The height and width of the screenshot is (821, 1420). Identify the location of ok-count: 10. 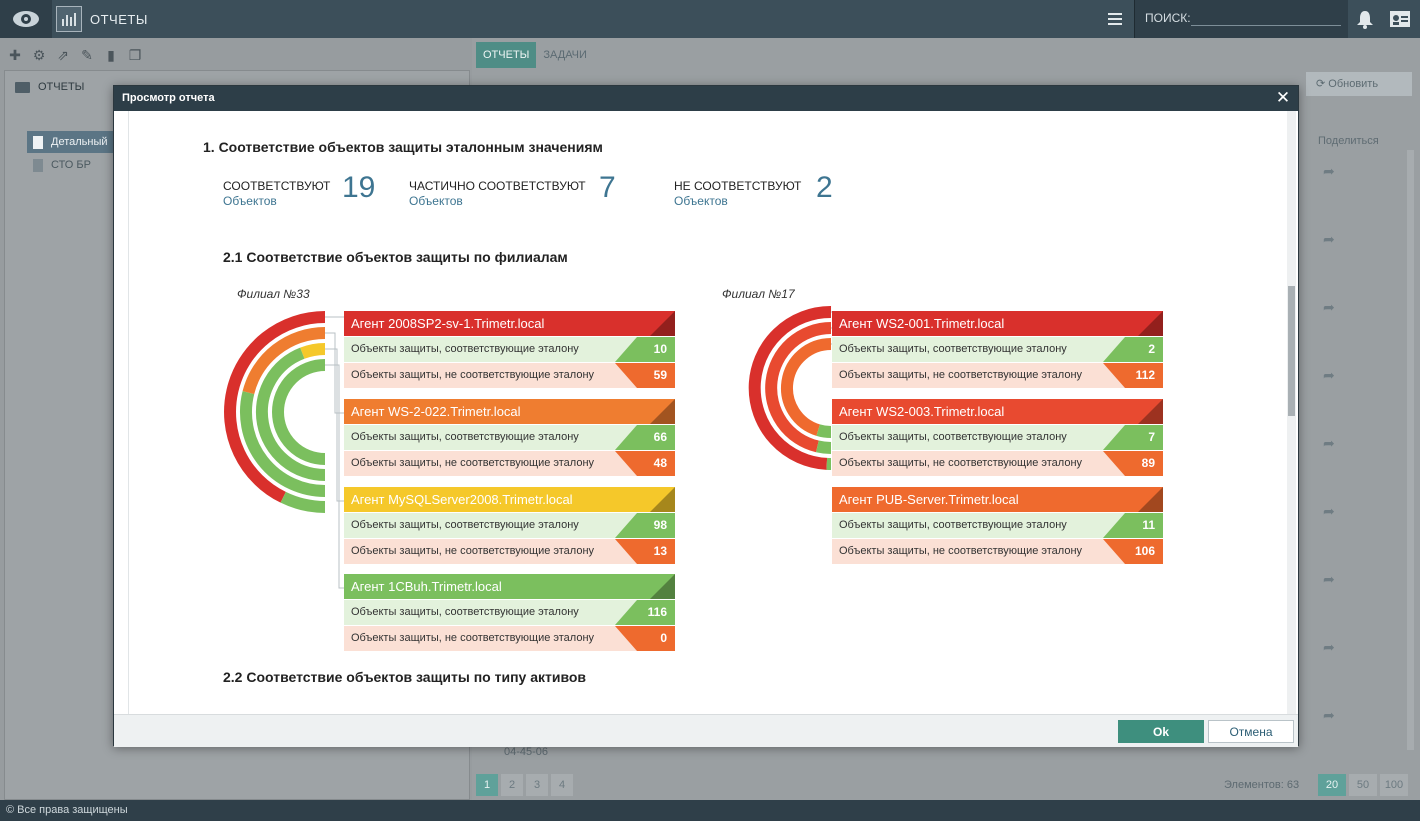
(645, 349).